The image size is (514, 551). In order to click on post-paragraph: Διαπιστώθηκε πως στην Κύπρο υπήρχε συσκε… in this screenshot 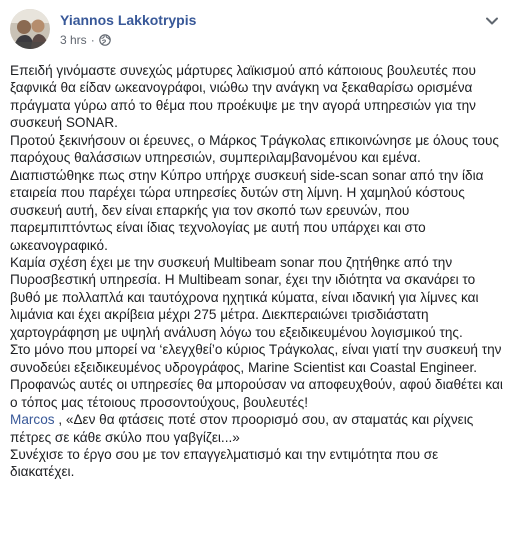, I will do `click(247, 210)`.